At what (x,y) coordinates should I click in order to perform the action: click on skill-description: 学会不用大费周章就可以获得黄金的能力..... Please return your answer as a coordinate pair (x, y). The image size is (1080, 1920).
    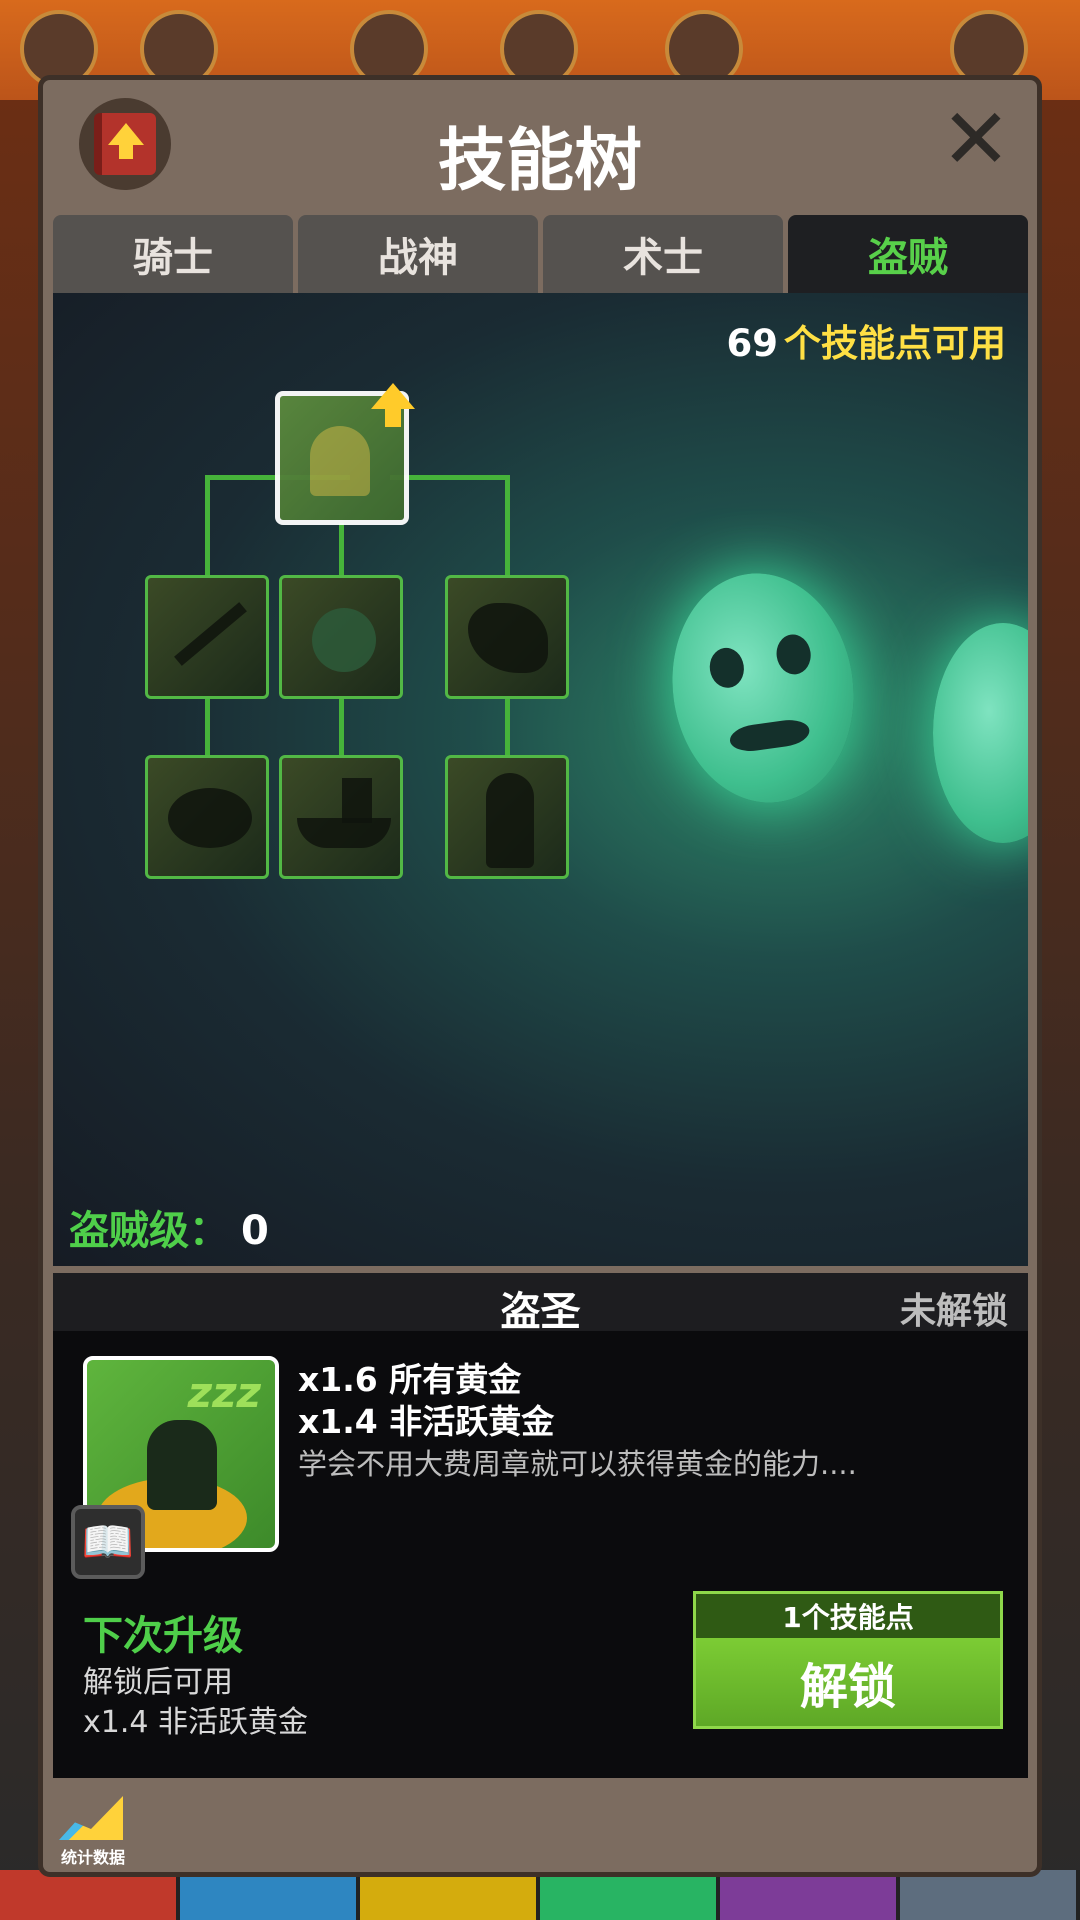
    Looking at the image, I should click on (577, 1464).